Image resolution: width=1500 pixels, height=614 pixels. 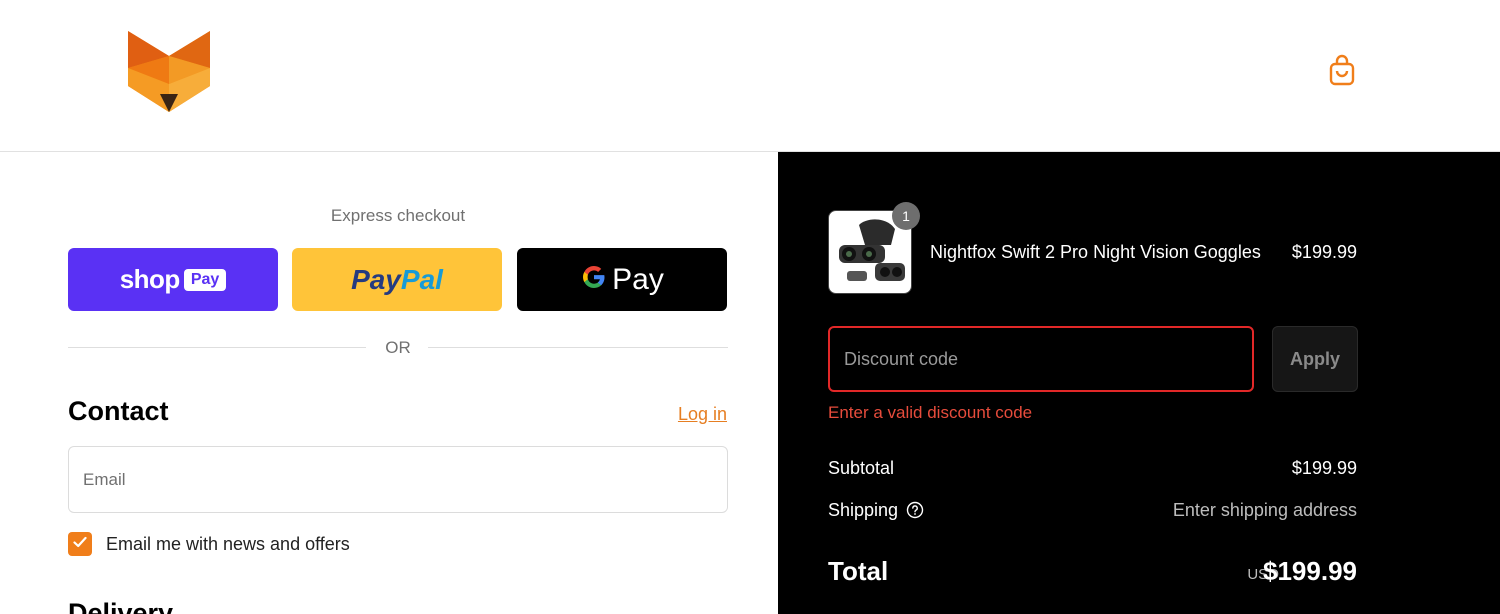 I want to click on shop-pay-pay-pill: Pay, so click(x=205, y=279).